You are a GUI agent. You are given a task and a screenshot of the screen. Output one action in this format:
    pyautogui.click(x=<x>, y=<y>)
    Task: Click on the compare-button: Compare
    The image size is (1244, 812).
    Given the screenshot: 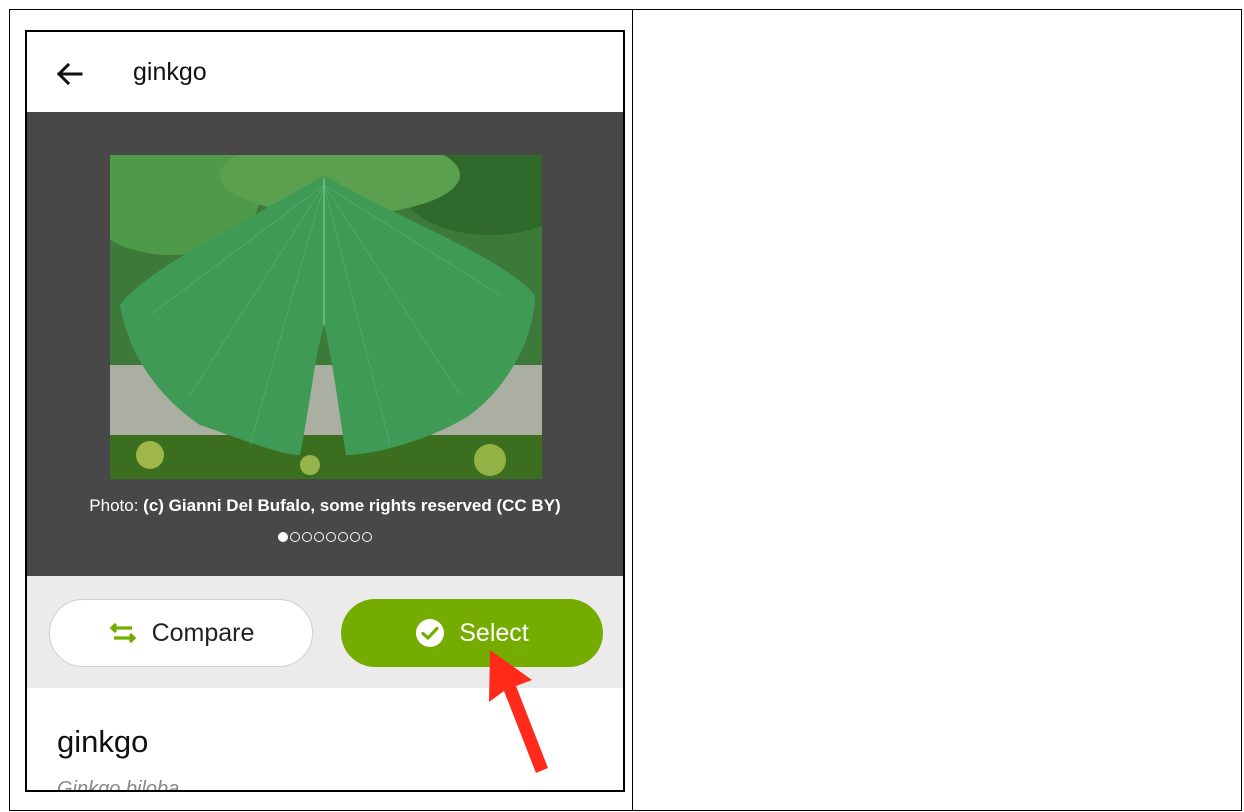 What is the action you would take?
    pyautogui.click(x=181, y=633)
    